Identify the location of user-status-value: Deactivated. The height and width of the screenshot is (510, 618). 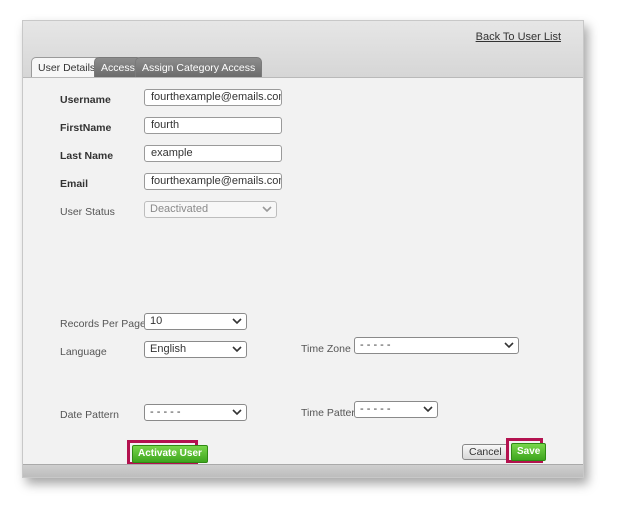
(179, 209).